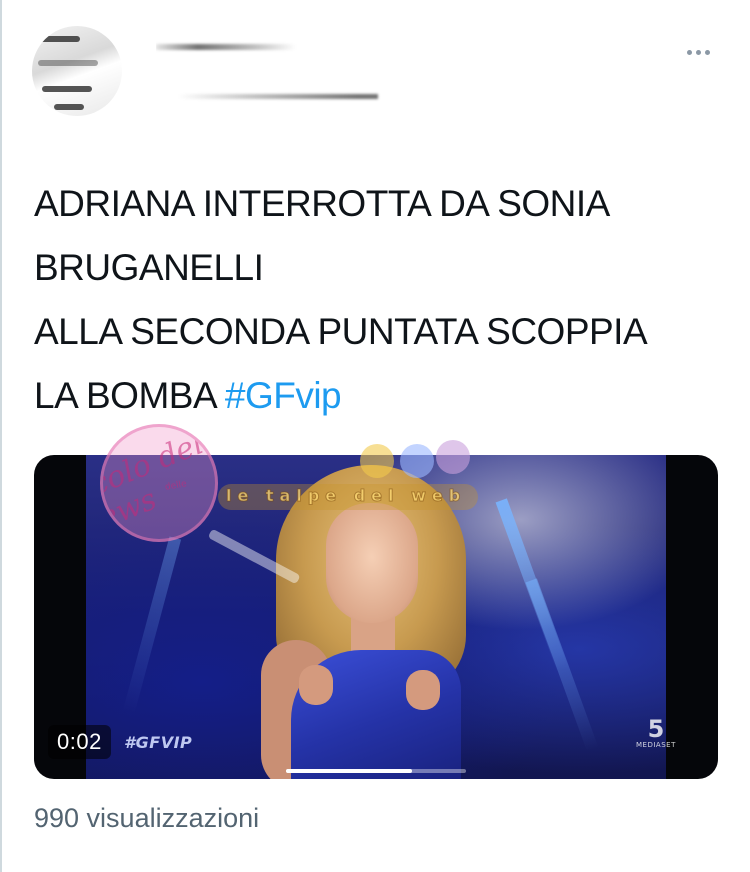  What do you see at coordinates (322, 203) in the screenshot?
I see `tweet-text-line: ADRIANA INTERROTTA DA SONIA` at bounding box center [322, 203].